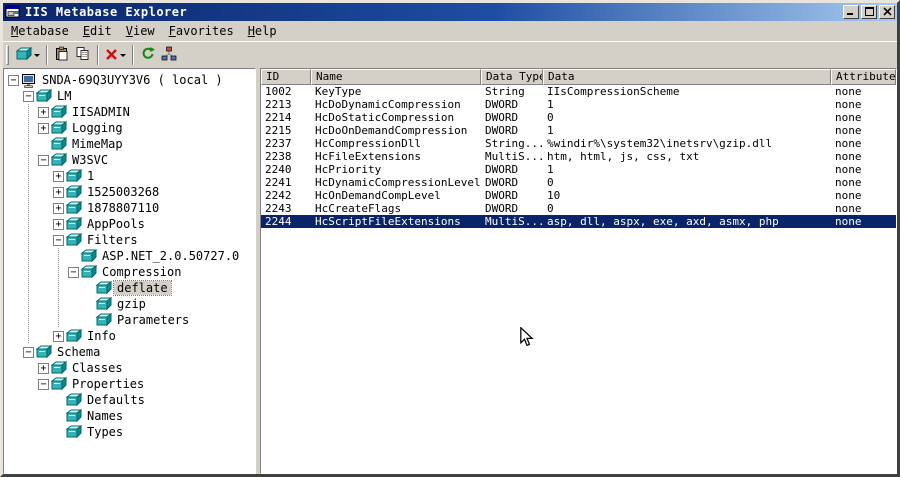 Image resolution: width=900 pixels, height=477 pixels. Describe the element at coordinates (7, 55) in the screenshot. I see `toolbar-grip` at that location.